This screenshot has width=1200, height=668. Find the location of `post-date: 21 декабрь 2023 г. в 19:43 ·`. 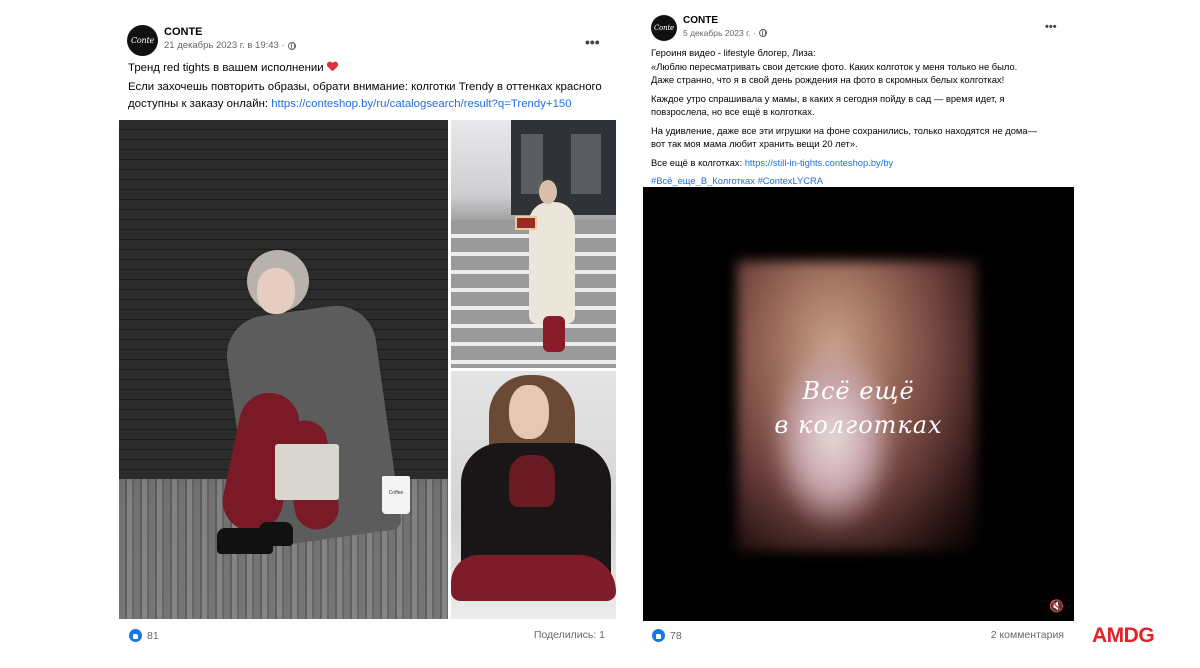

post-date: 21 декабрь 2023 г. в 19:43 · is located at coordinates (230, 45).